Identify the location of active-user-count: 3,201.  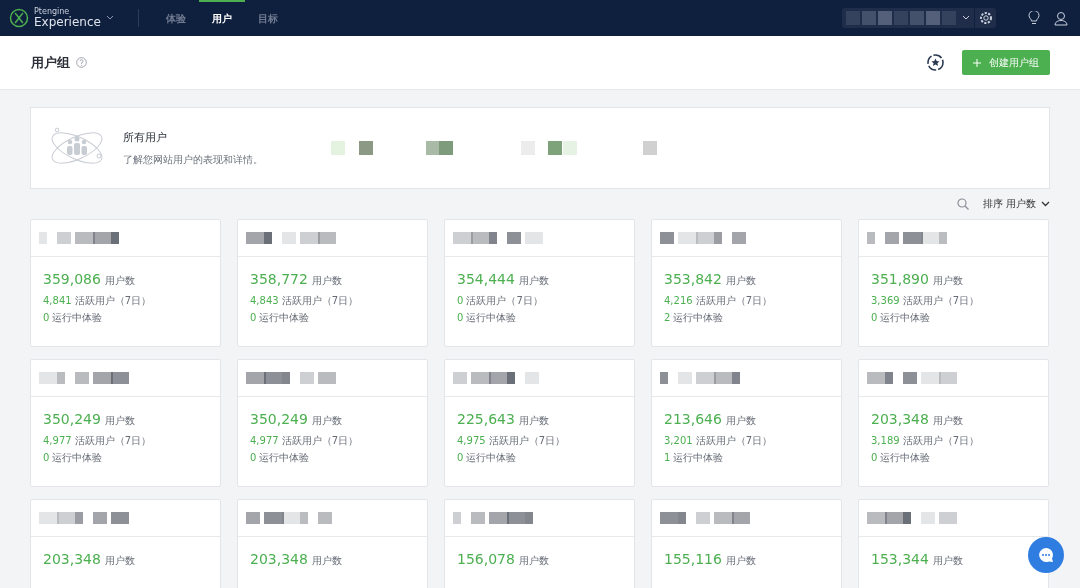
(678, 440).